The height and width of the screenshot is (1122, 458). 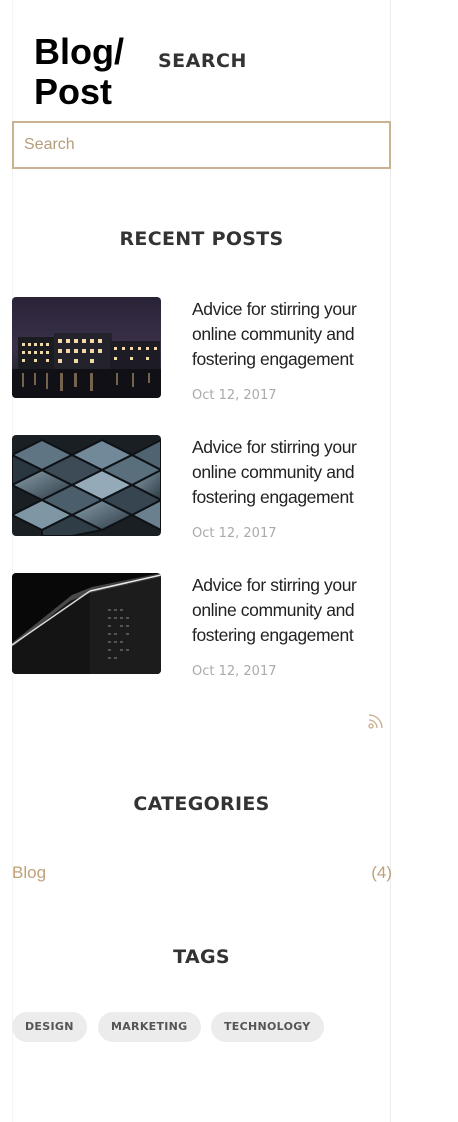 I want to click on category-item: Blog (4), so click(x=202, y=876).